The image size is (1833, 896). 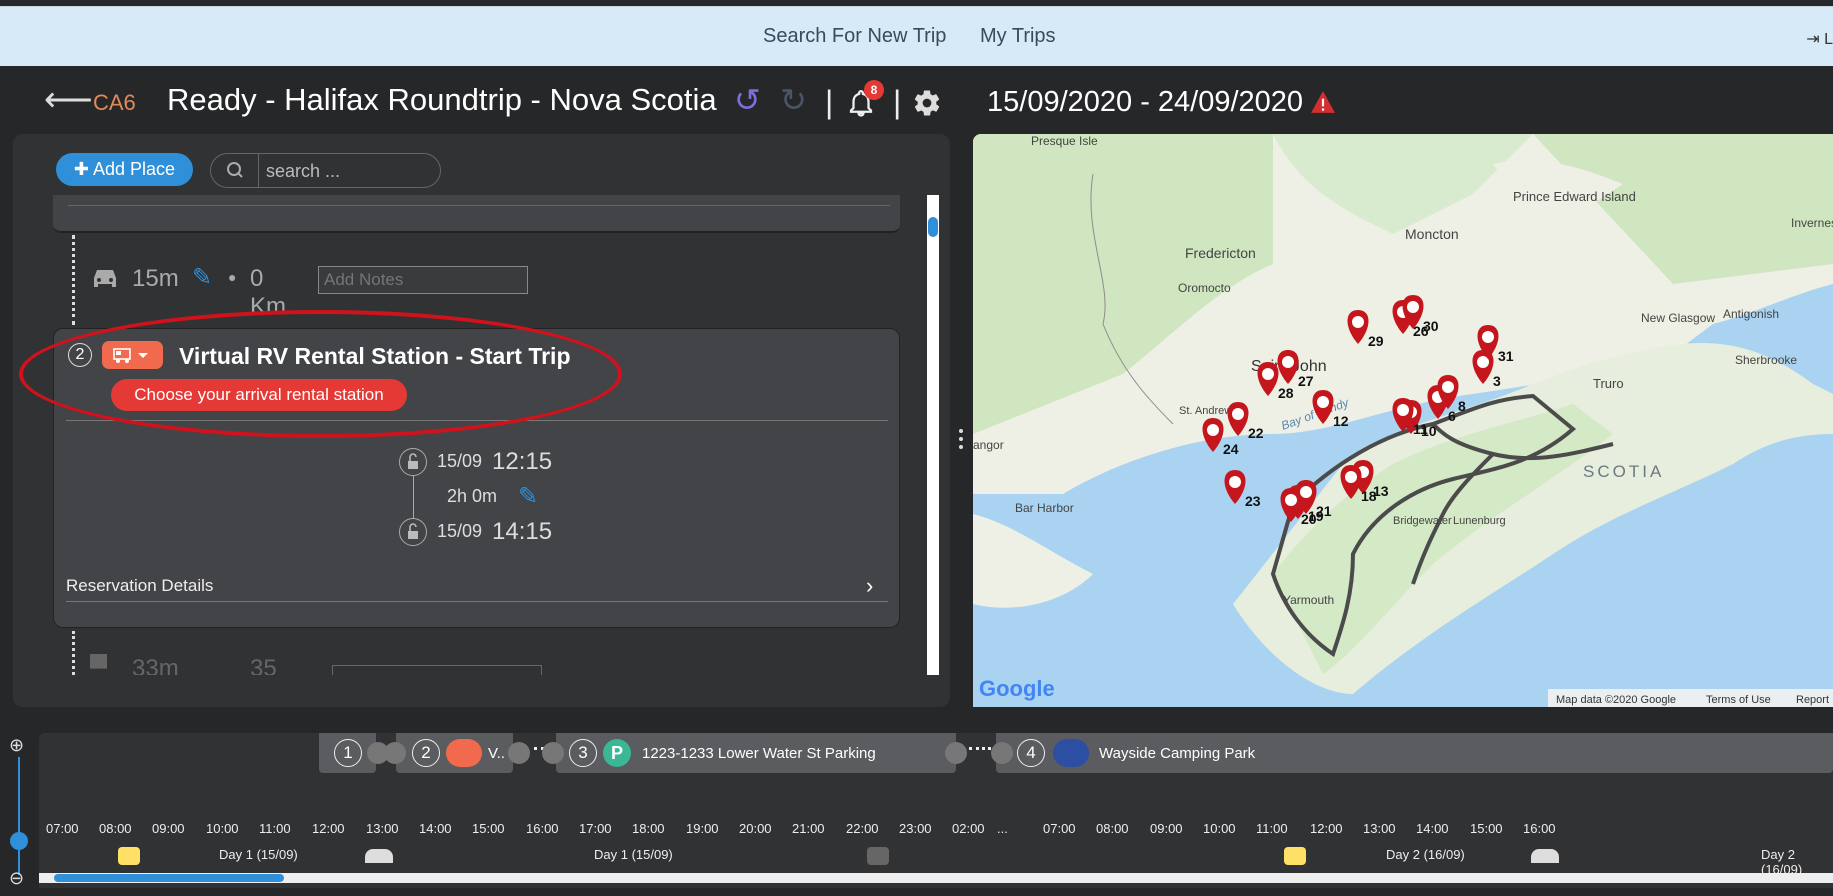 What do you see at coordinates (83, 169) in the screenshot?
I see `plus-icon: ✚` at bounding box center [83, 169].